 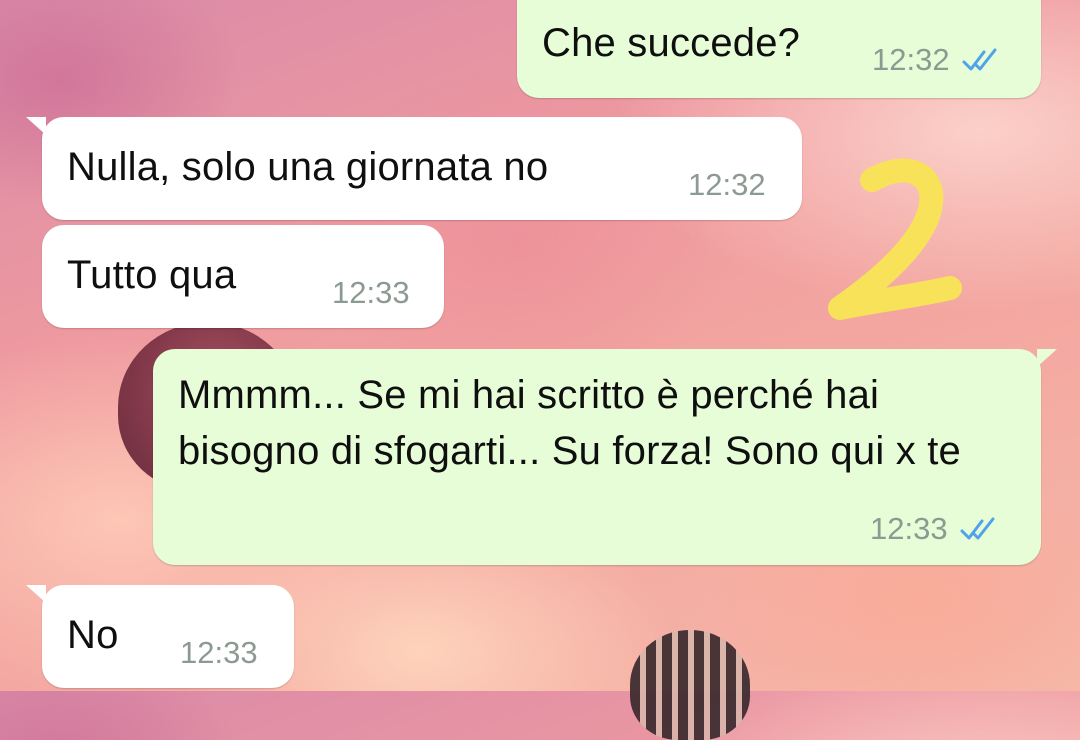 What do you see at coordinates (671, 43) in the screenshot?
I see `message-text: Che succede?` at bounding box center [671, 43].